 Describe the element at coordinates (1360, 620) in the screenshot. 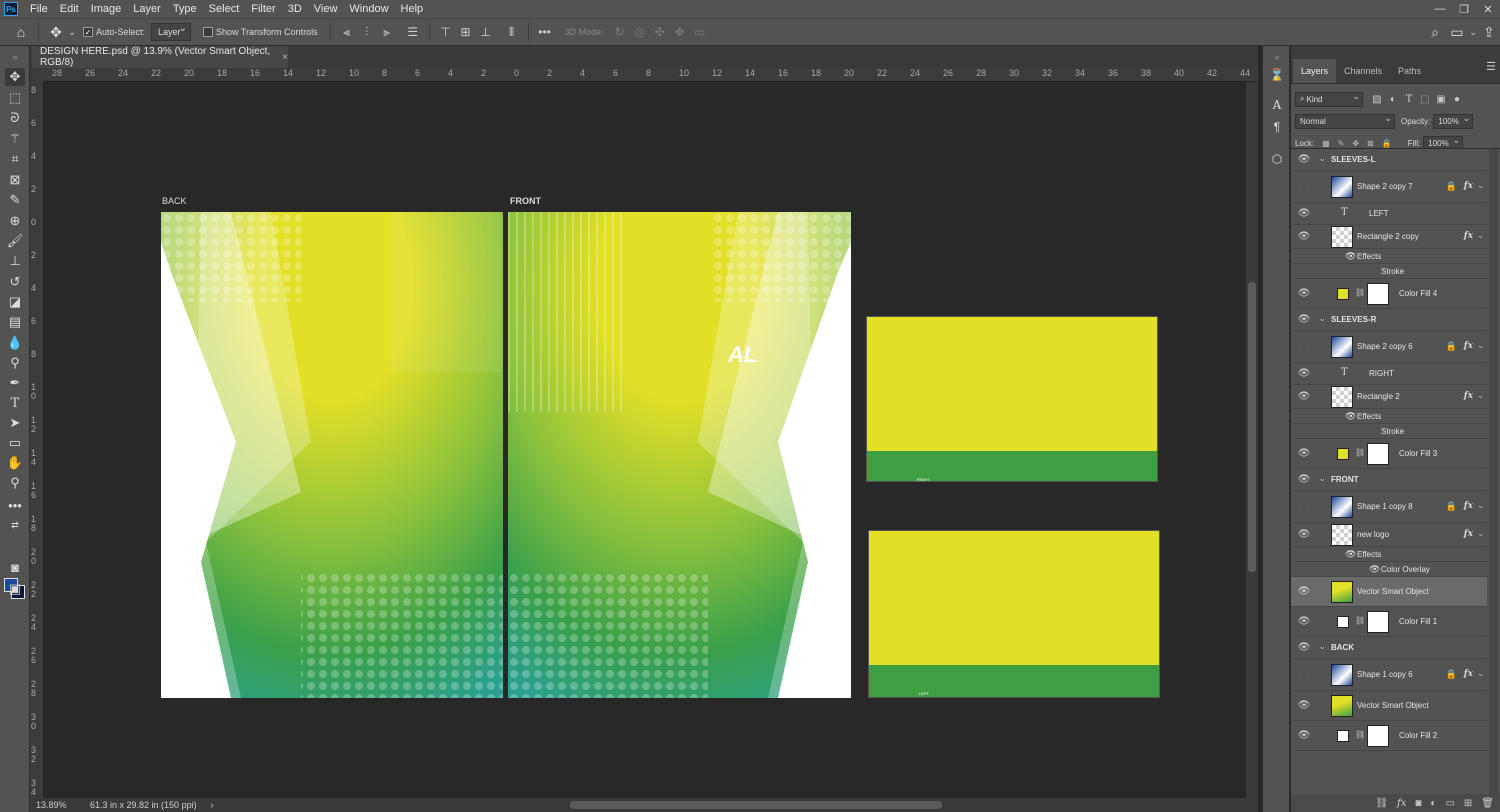

I see `mask-link-icon: ⛓` at that location.